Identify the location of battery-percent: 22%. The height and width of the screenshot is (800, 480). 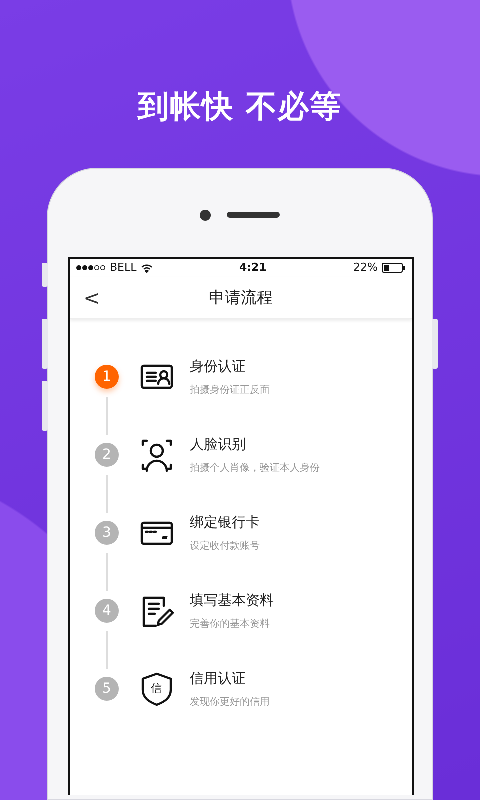
(366, 268).